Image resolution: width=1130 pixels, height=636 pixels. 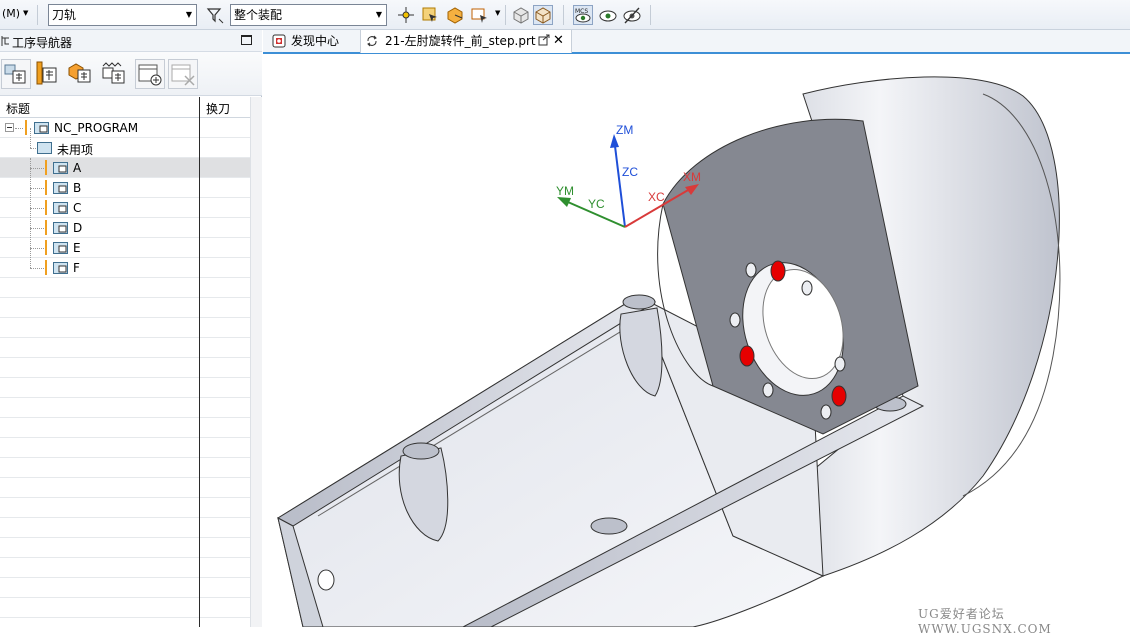 I want to click on column-header-tool-change: 换刀, so click(x=218, y=108).